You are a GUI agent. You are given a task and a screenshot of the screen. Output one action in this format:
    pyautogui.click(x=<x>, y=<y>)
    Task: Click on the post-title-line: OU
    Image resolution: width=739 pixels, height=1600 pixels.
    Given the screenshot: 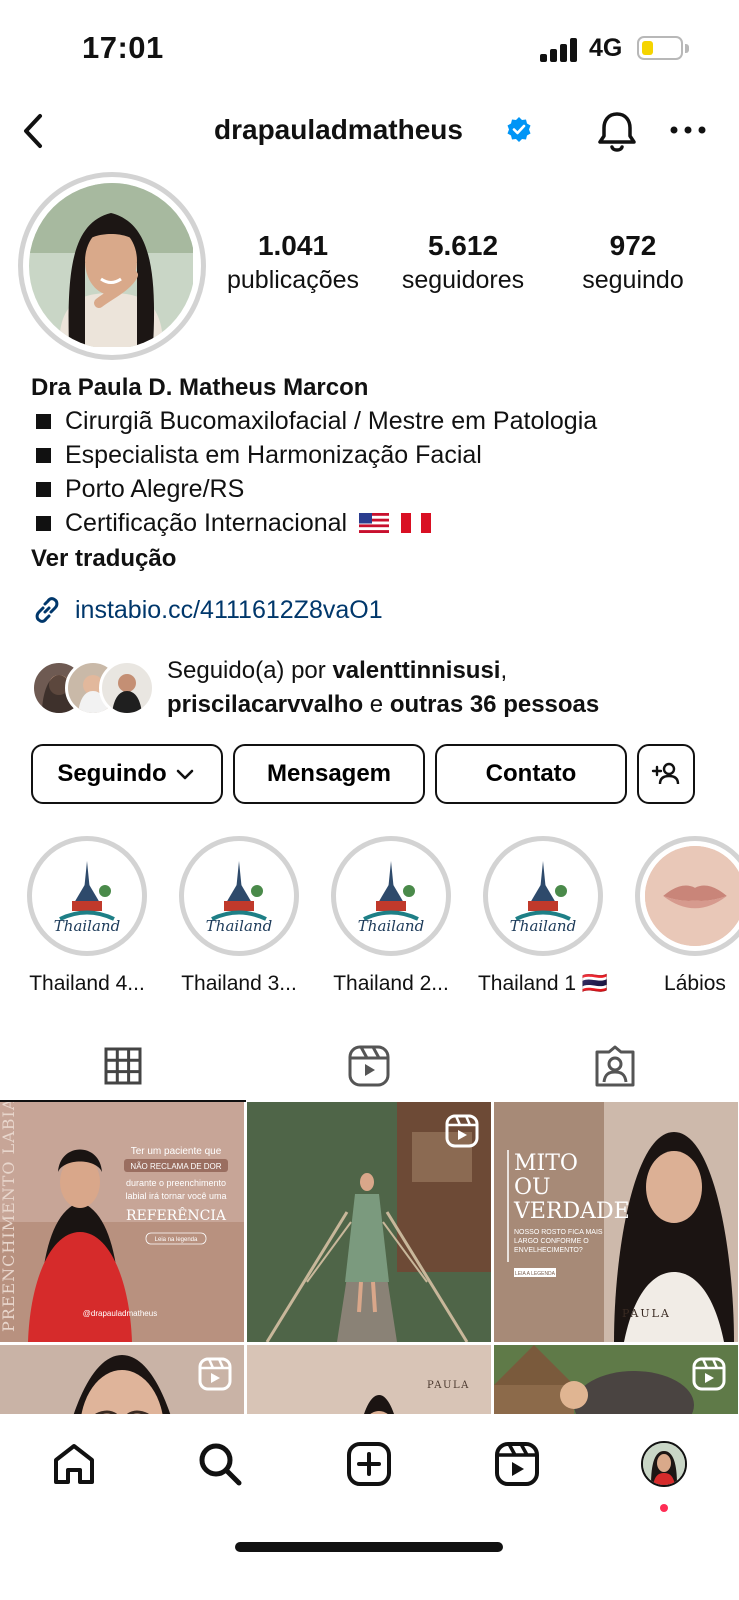 What is the action you would take?
    pyautogui.click(x=532, y=1187)
    